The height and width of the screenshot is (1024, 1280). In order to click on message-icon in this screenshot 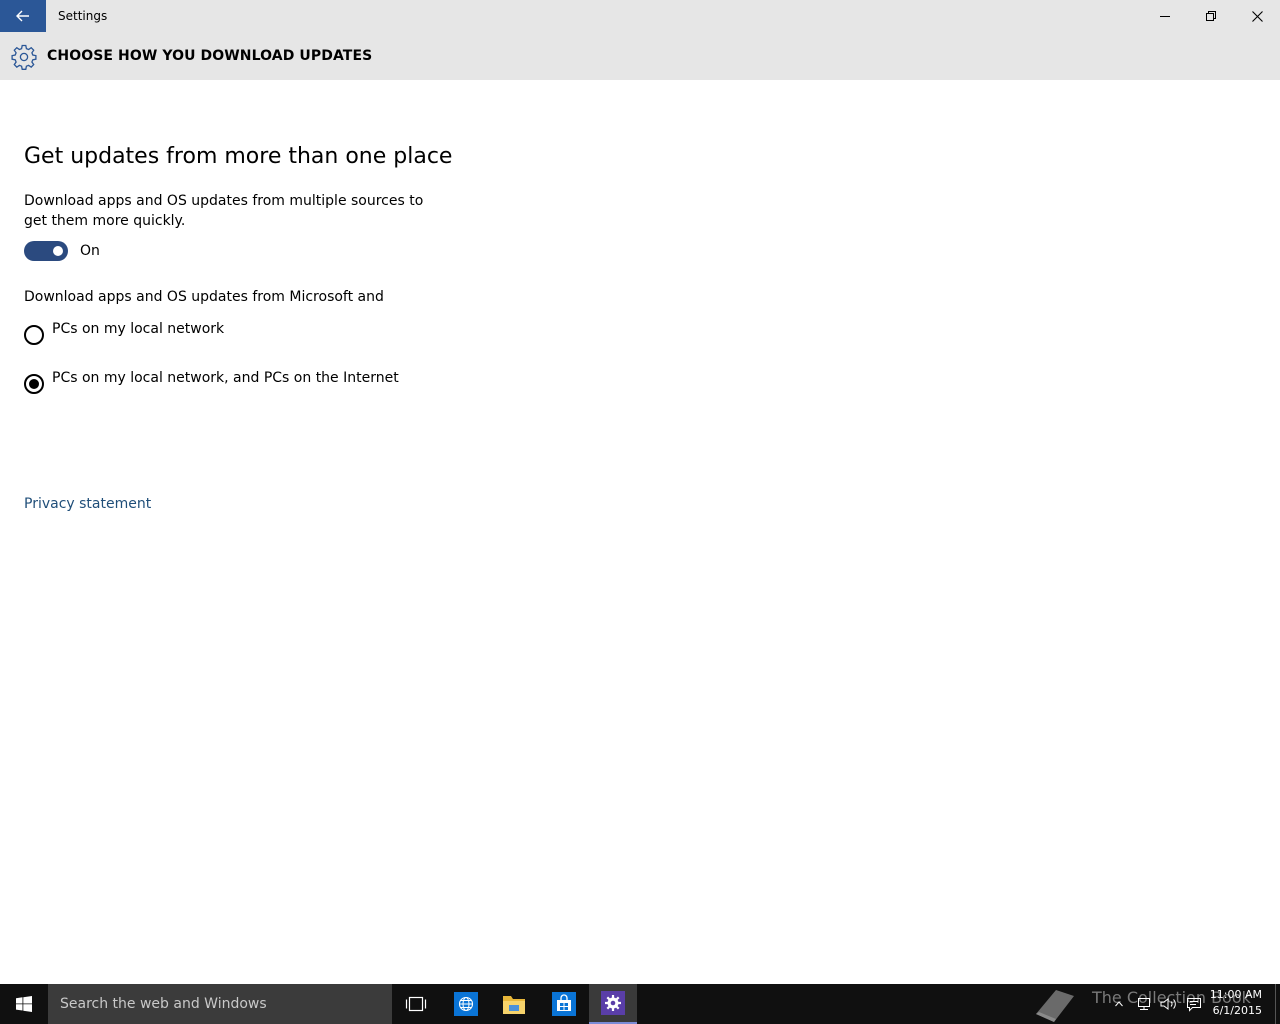, I will do `click(1194, 1004)`.